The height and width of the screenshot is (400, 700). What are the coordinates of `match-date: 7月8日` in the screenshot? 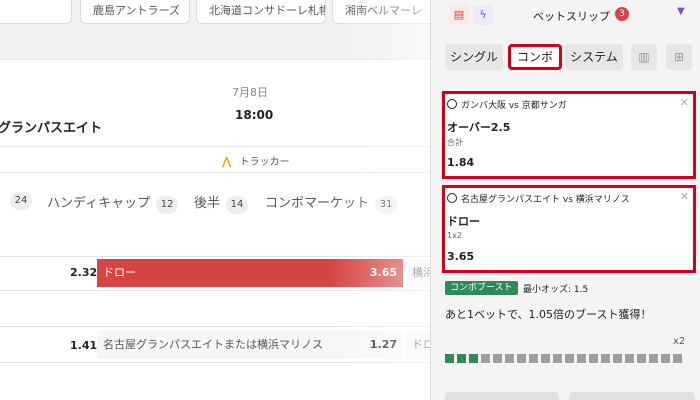 It's located at (250, 92).